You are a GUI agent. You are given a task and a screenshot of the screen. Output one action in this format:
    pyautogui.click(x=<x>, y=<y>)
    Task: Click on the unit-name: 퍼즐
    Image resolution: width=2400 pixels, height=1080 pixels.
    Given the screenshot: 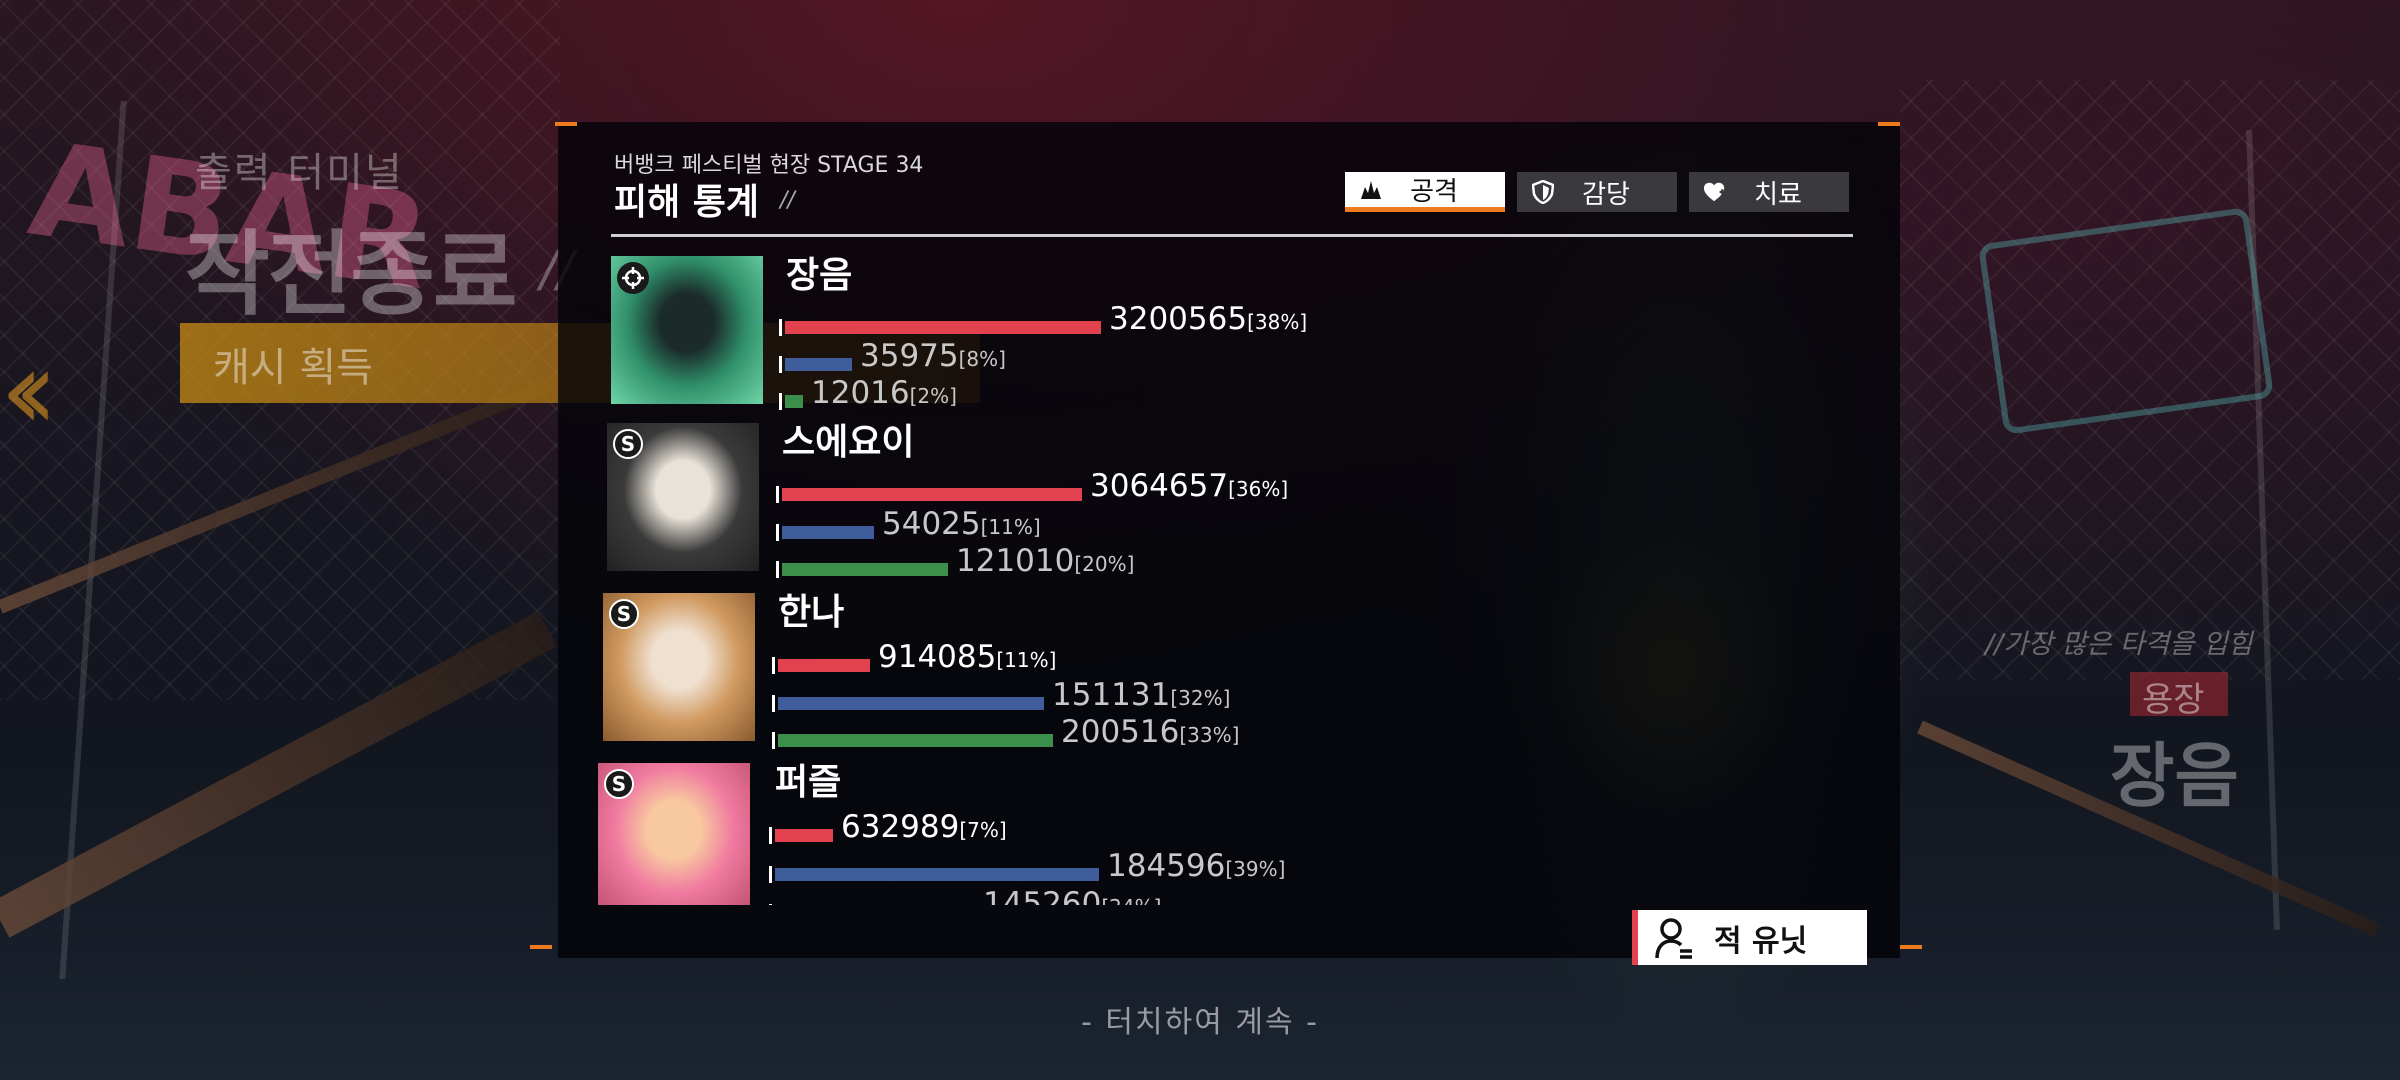 What is the action you would take?
    pyautogui.click(x=808, y=782)
    